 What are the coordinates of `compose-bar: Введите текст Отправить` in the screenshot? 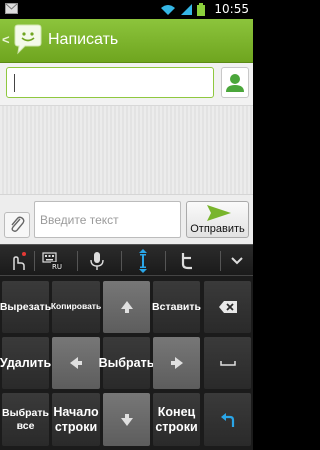 It's located at (126, 219).